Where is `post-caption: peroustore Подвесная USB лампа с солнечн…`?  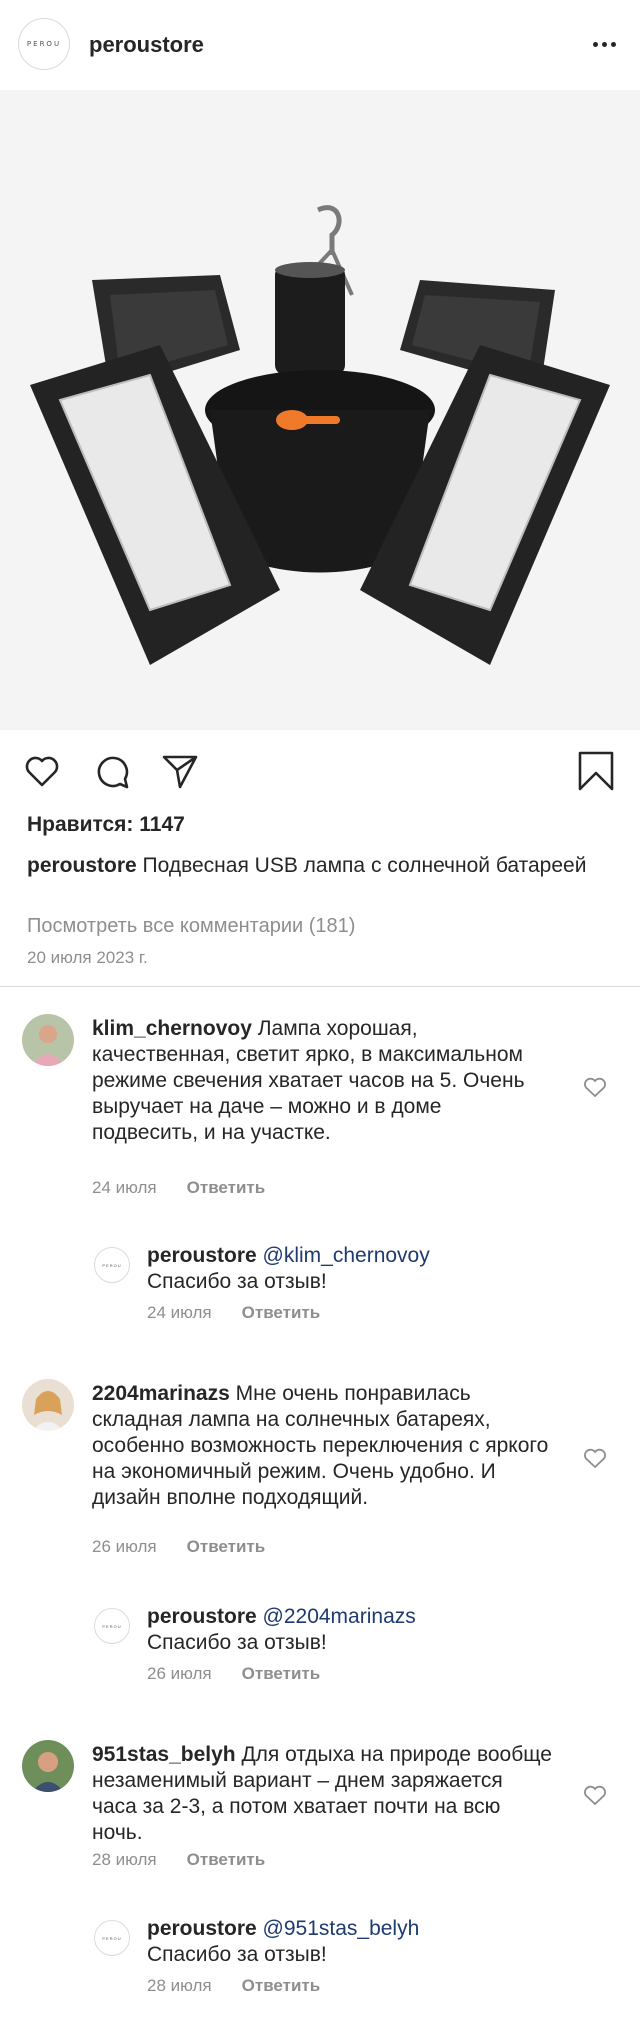
post-caption: peroustore Подвесная USB лампа с солнечн… is located at coordinates (317, 866).